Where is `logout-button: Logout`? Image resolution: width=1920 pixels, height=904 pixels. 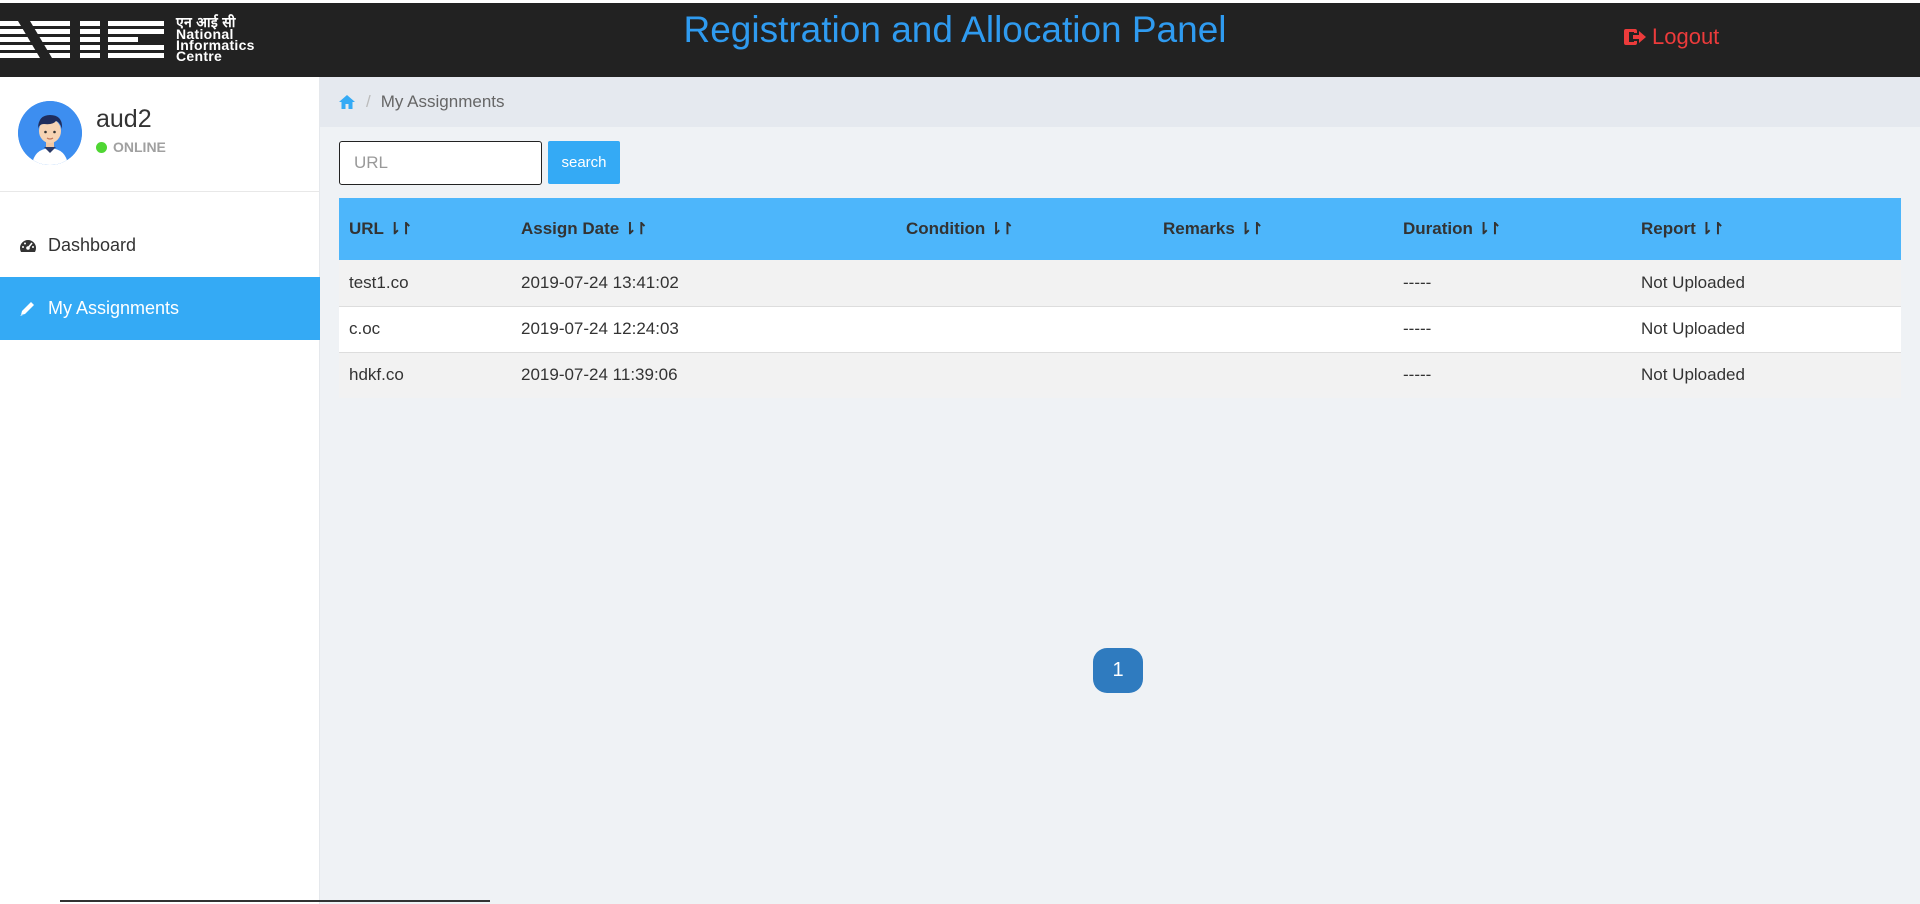
logout-button: Logout is located at coordinates (1671, 37).